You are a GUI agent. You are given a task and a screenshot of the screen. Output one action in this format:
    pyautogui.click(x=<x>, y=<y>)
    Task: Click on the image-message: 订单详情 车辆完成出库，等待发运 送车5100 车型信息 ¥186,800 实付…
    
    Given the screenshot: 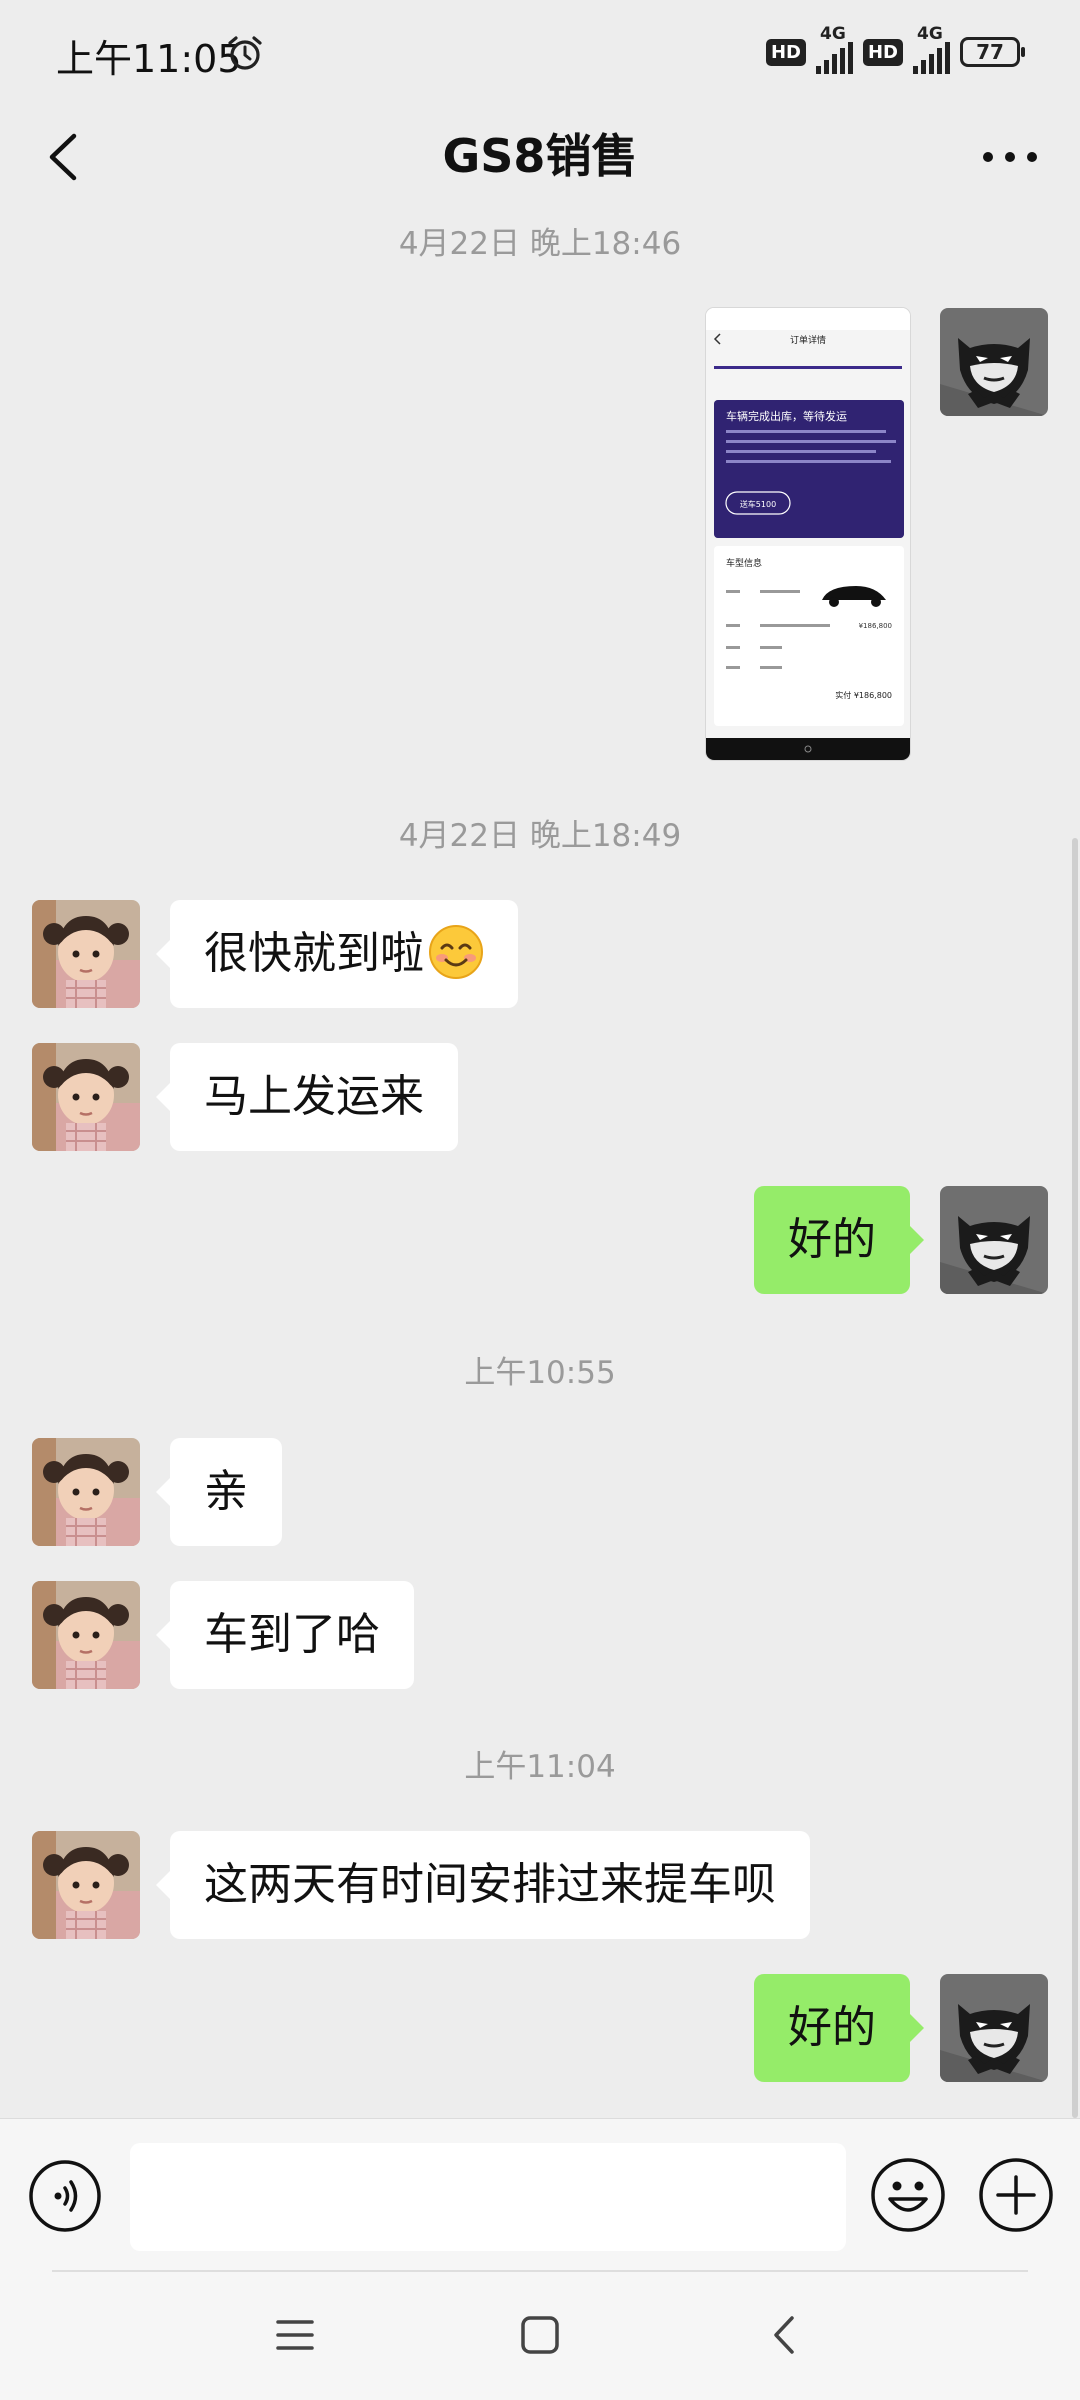 What is the action you would take?
    pyautogui.click(x=808, y=534)
    